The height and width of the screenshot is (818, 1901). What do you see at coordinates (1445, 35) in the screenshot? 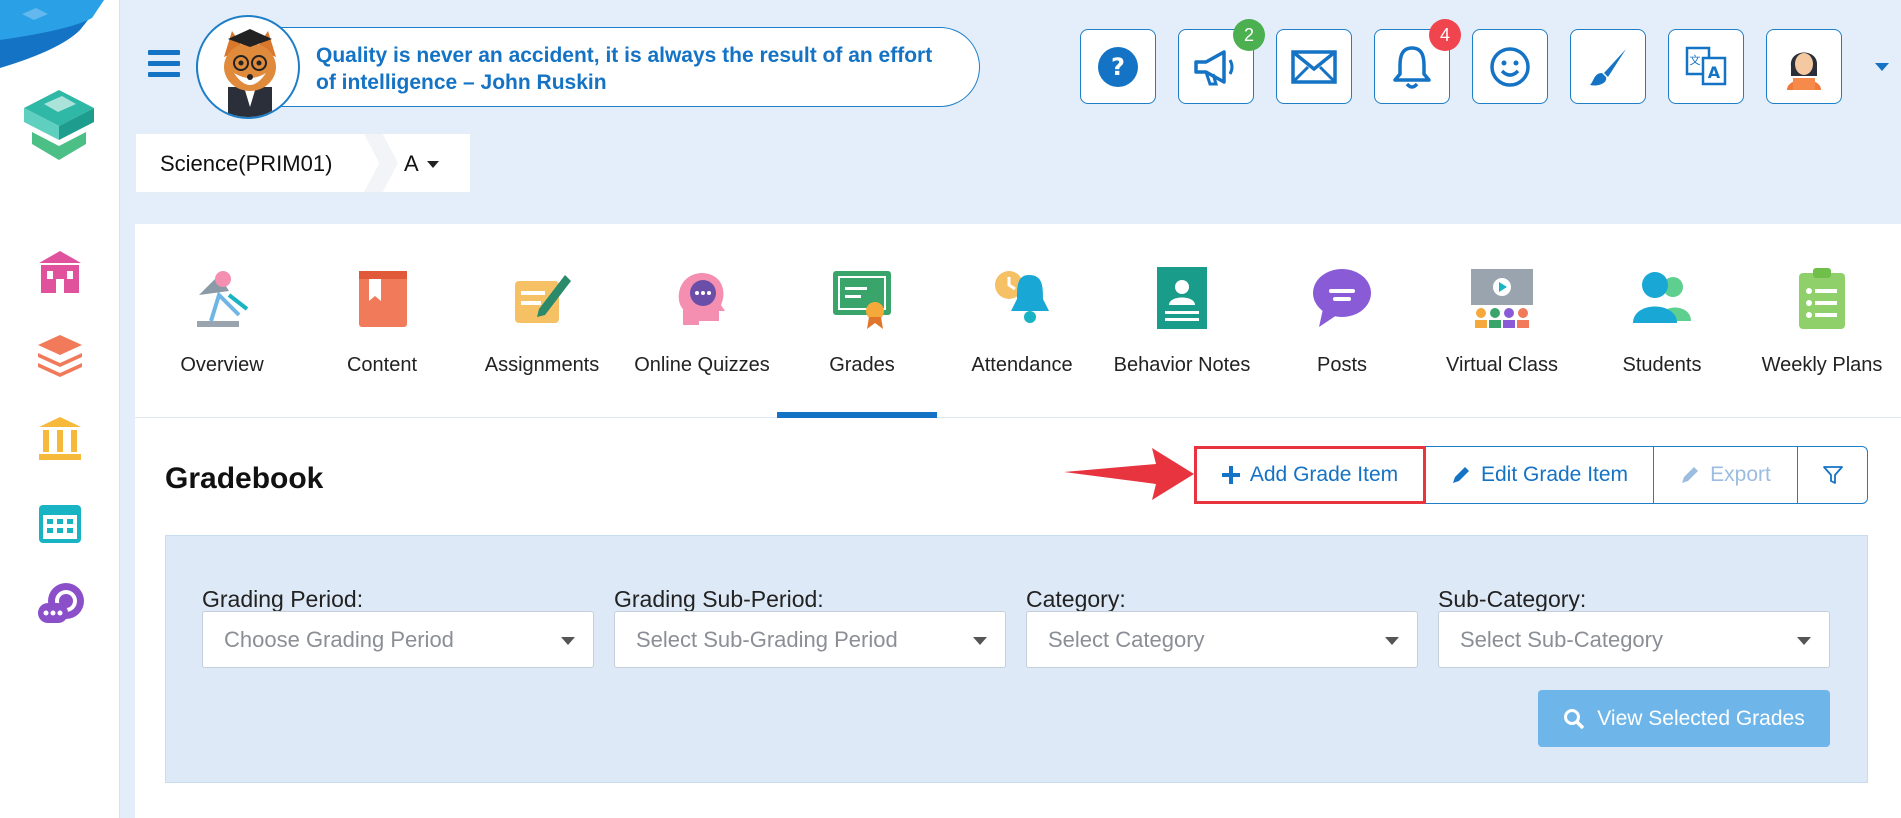
I see `notifications-badge: 4` at bounding box center [1445, 35].